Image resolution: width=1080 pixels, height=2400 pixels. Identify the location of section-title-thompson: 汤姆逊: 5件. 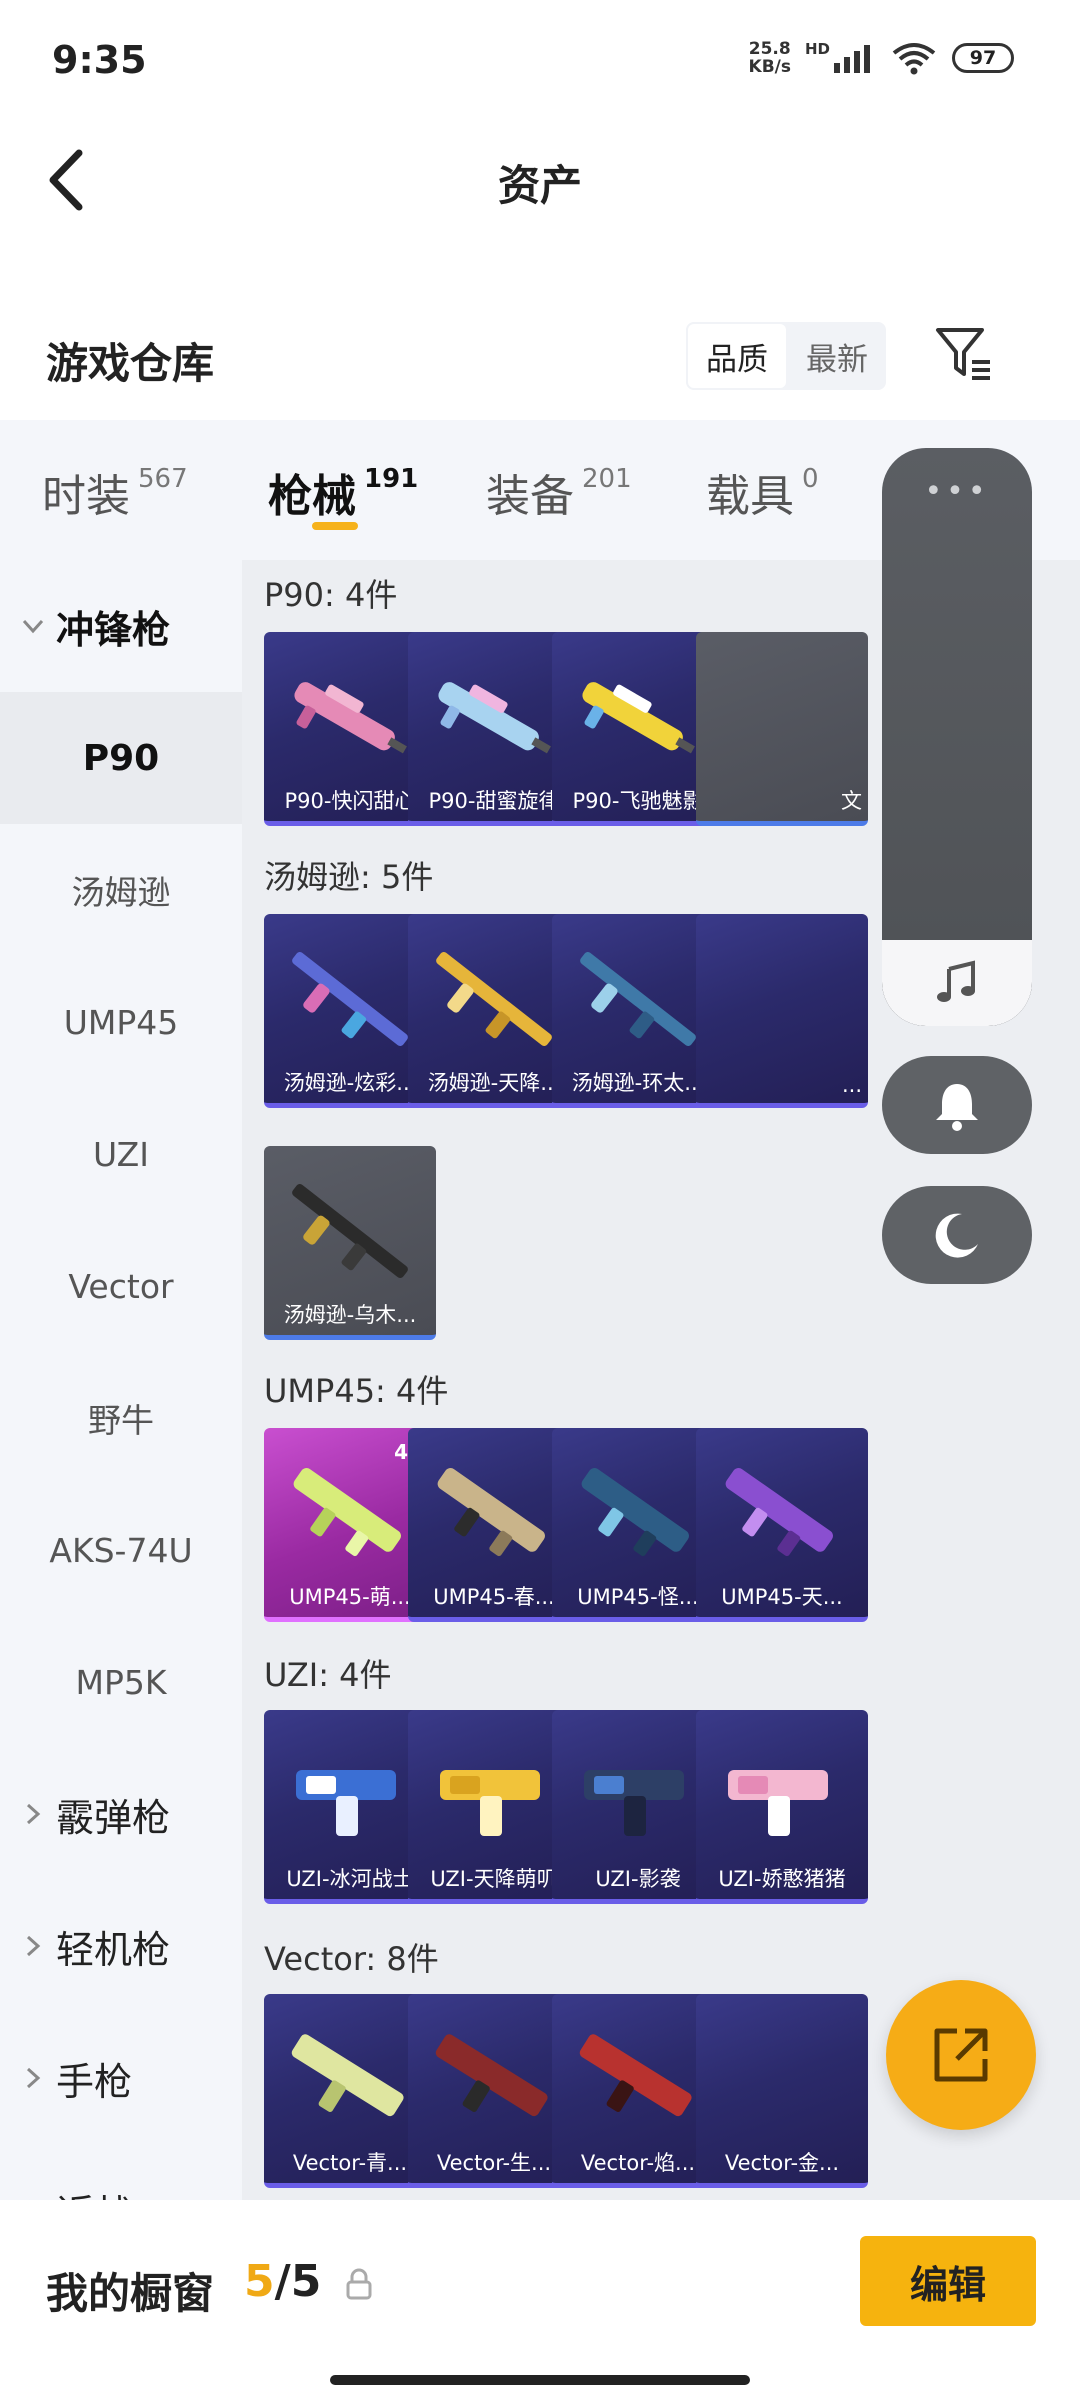
(349, 877).